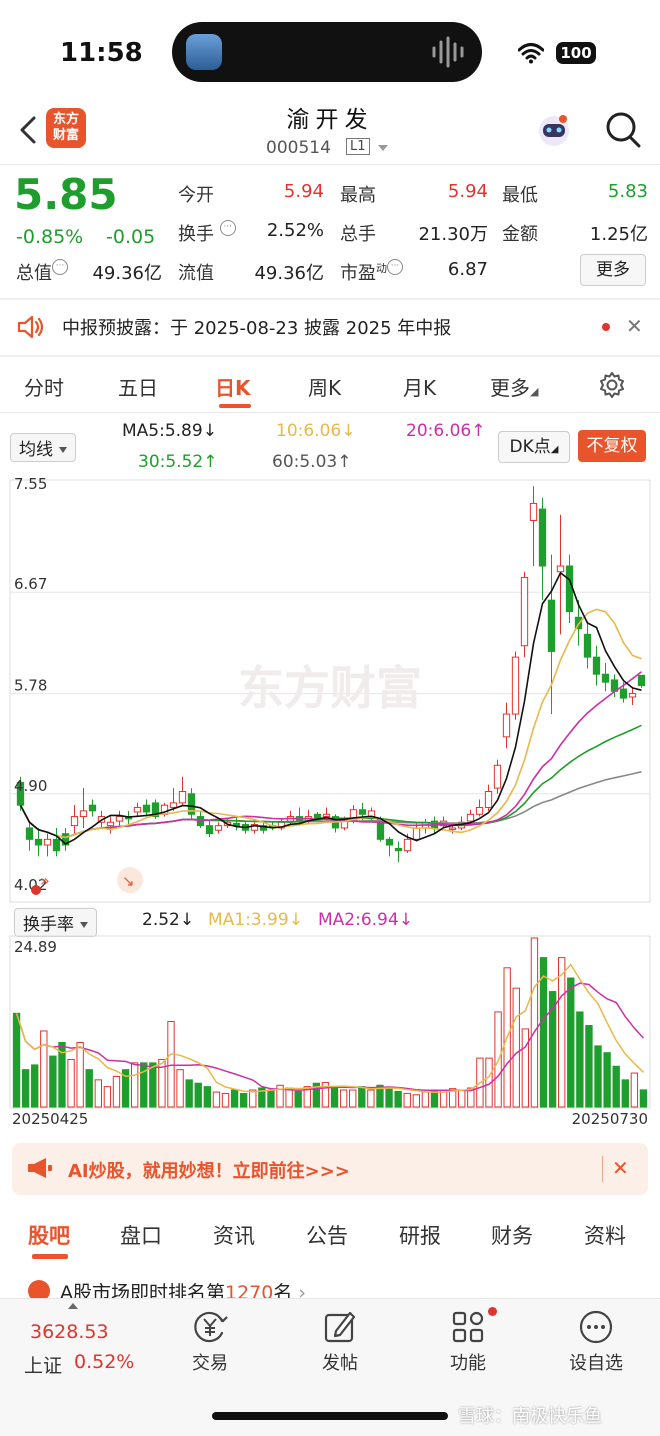 The height and width of the screenshot is (1436, 660). I want to click on home-indicator, so click(330, 1416).